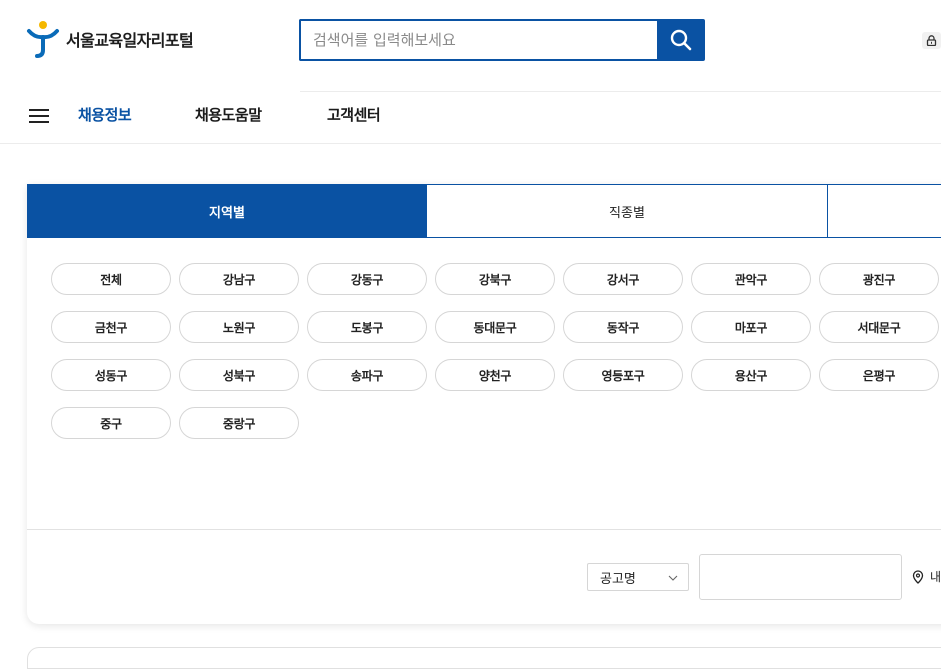 This screenshot has width=941, height=669. What do you see at coordinates (239, 375) in the screenshot?
I see `district-button: 성북구` at bounding box center [239, 375].